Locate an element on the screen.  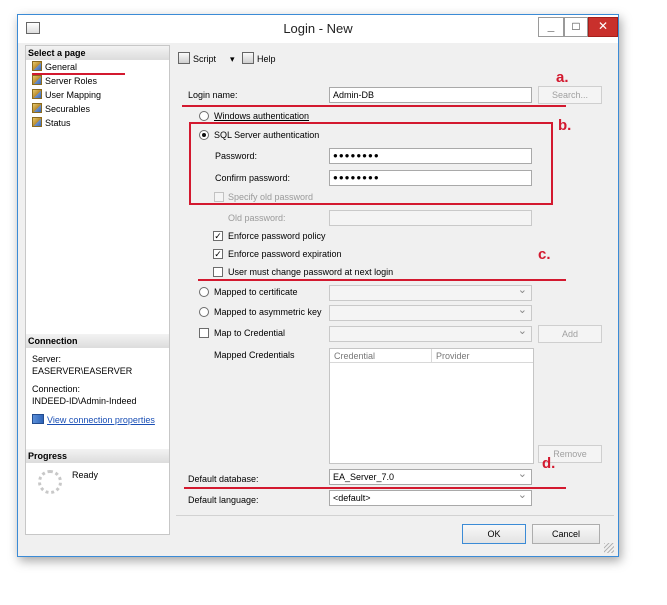
default-language-label: Default language: is located at coordinates (223, 500).